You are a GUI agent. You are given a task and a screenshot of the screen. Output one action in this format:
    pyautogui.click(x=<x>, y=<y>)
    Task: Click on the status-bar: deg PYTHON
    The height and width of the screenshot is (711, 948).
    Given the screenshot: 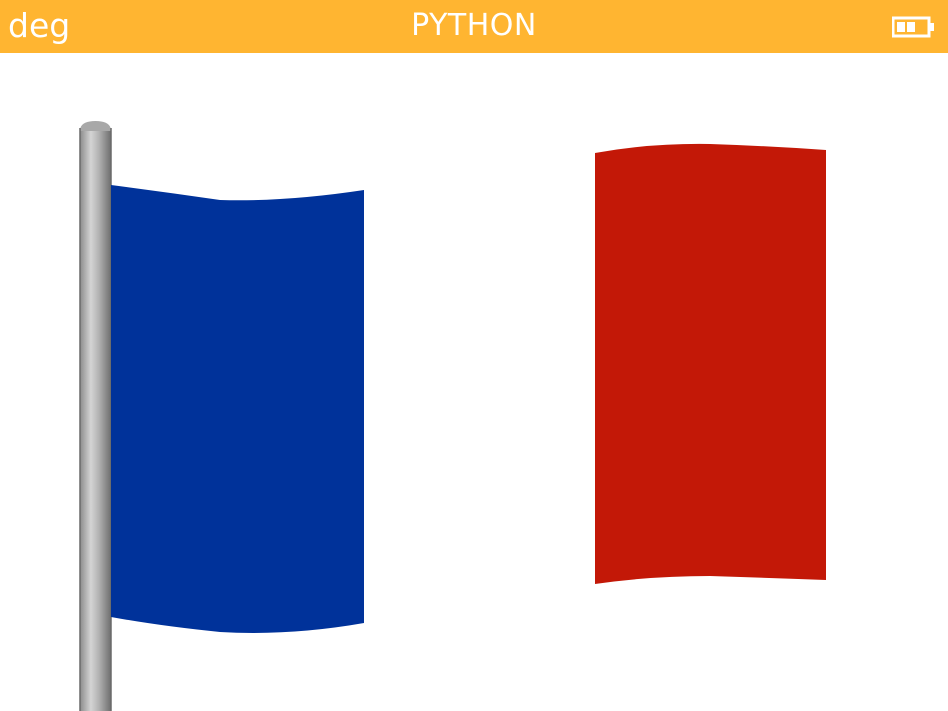 What is the action you would take?
    pyautogui.click(x=474, y=26)
    